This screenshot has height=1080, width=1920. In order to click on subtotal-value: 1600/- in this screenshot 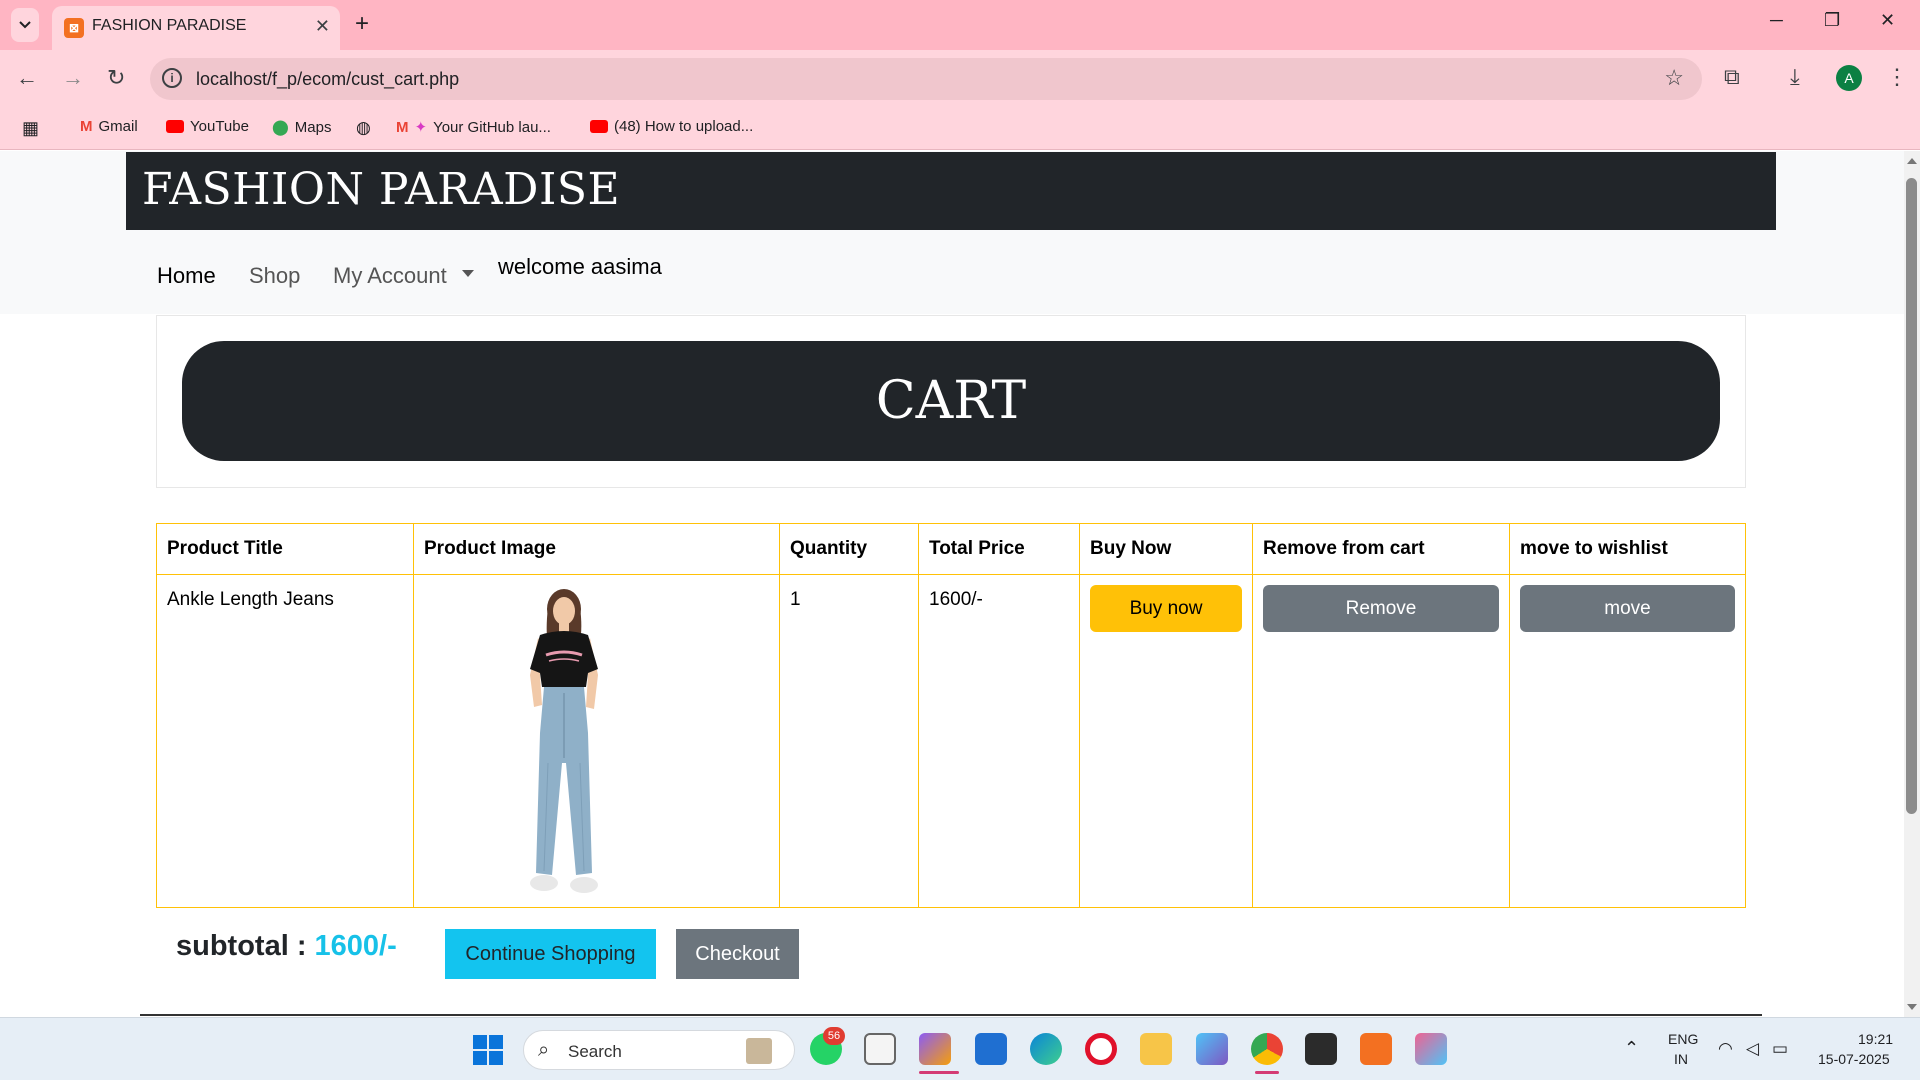, I will do `click(355, 946)`.